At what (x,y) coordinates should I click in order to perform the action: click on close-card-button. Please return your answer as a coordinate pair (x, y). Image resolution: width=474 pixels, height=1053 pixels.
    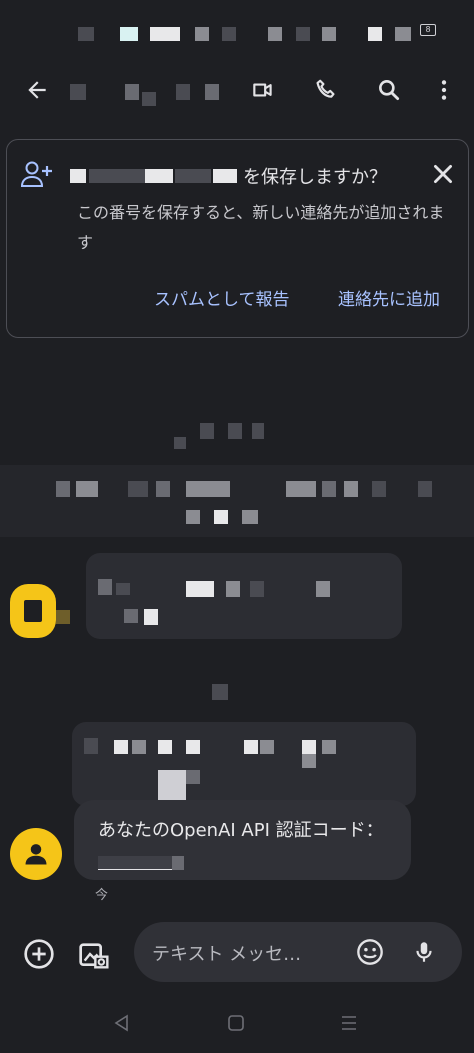
    Looking at the image, I should click on (443, 174).